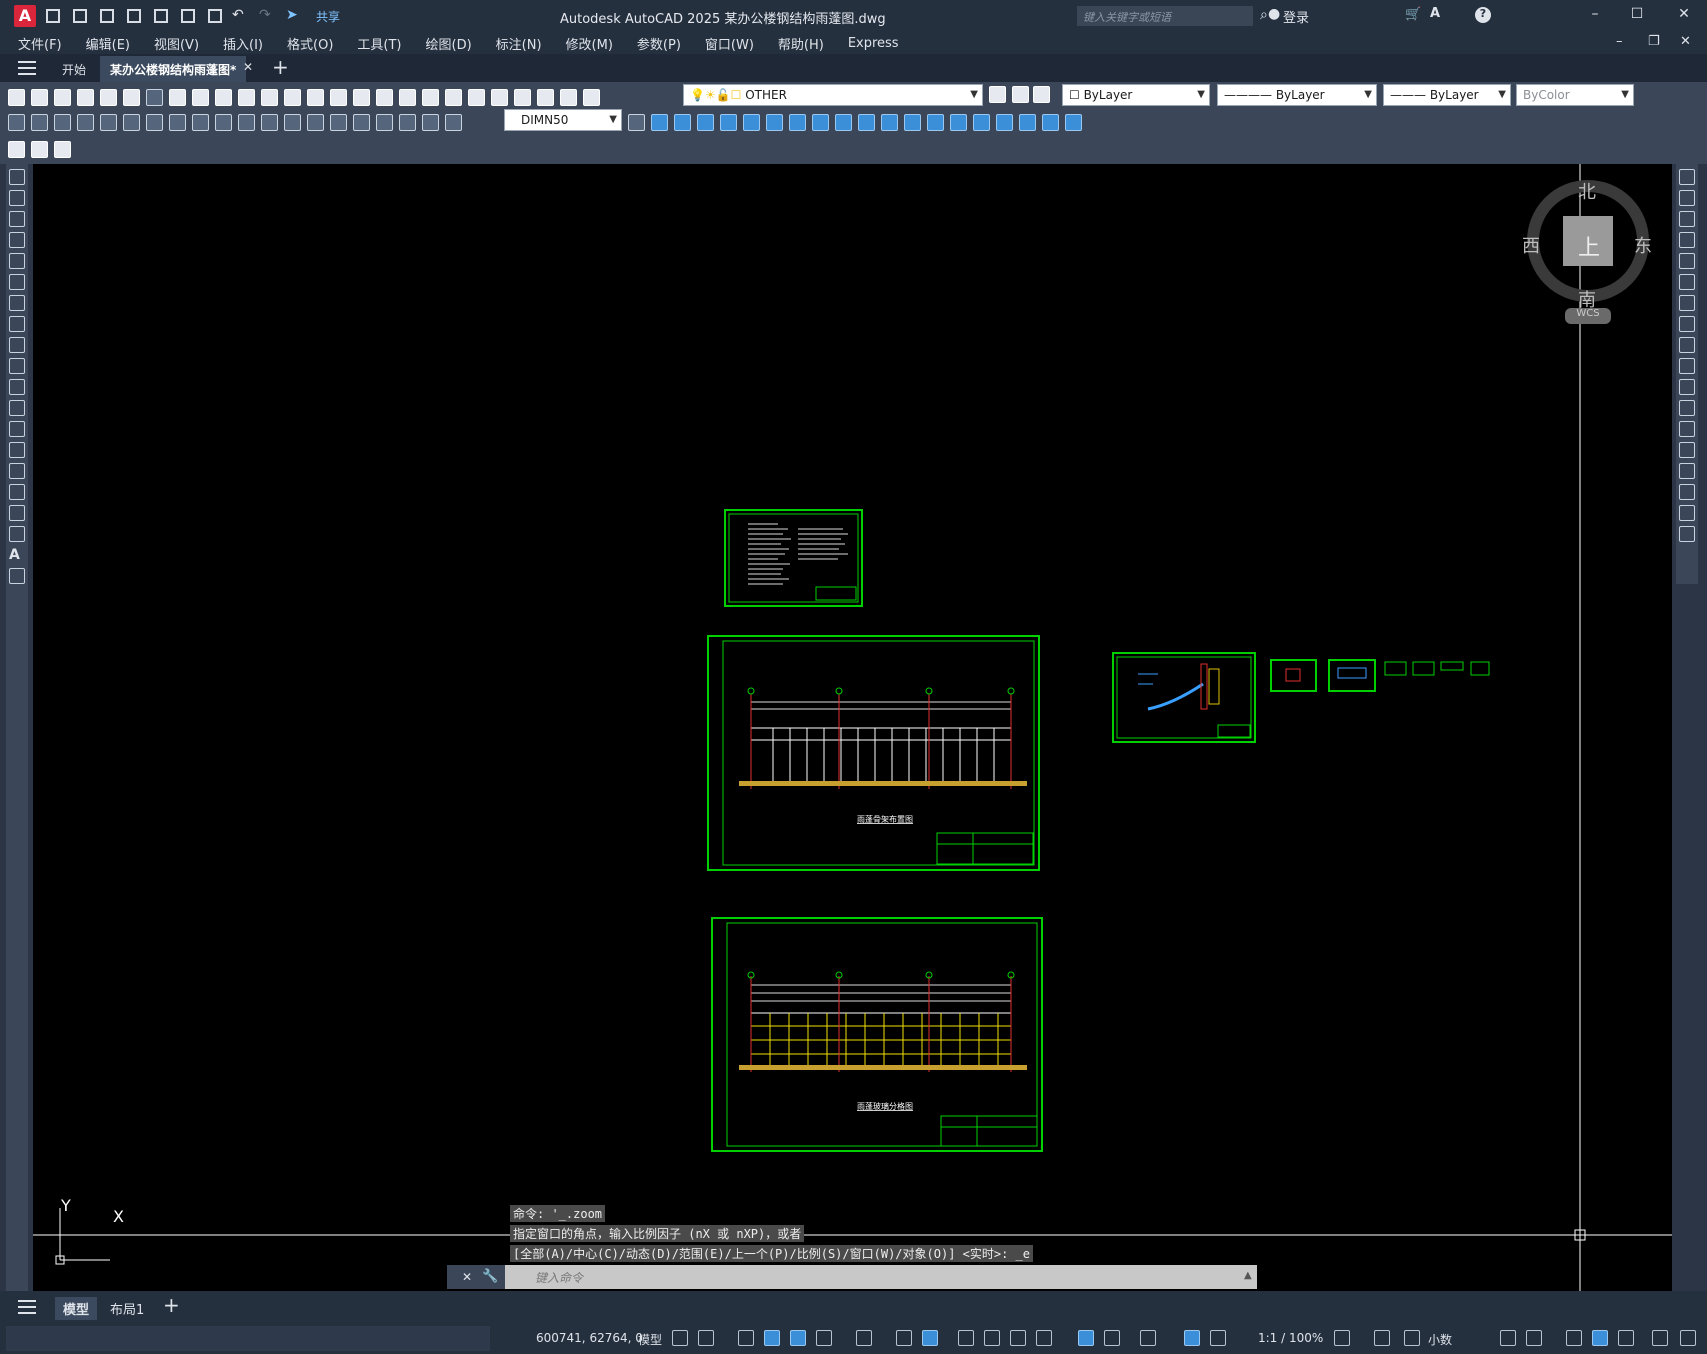 The height and width of the screenshot is (1354, 1707). What do you see at coordinates (680, 1338) in the screenshot?
I see `grid-icon` at bounding box center [680, 1338].